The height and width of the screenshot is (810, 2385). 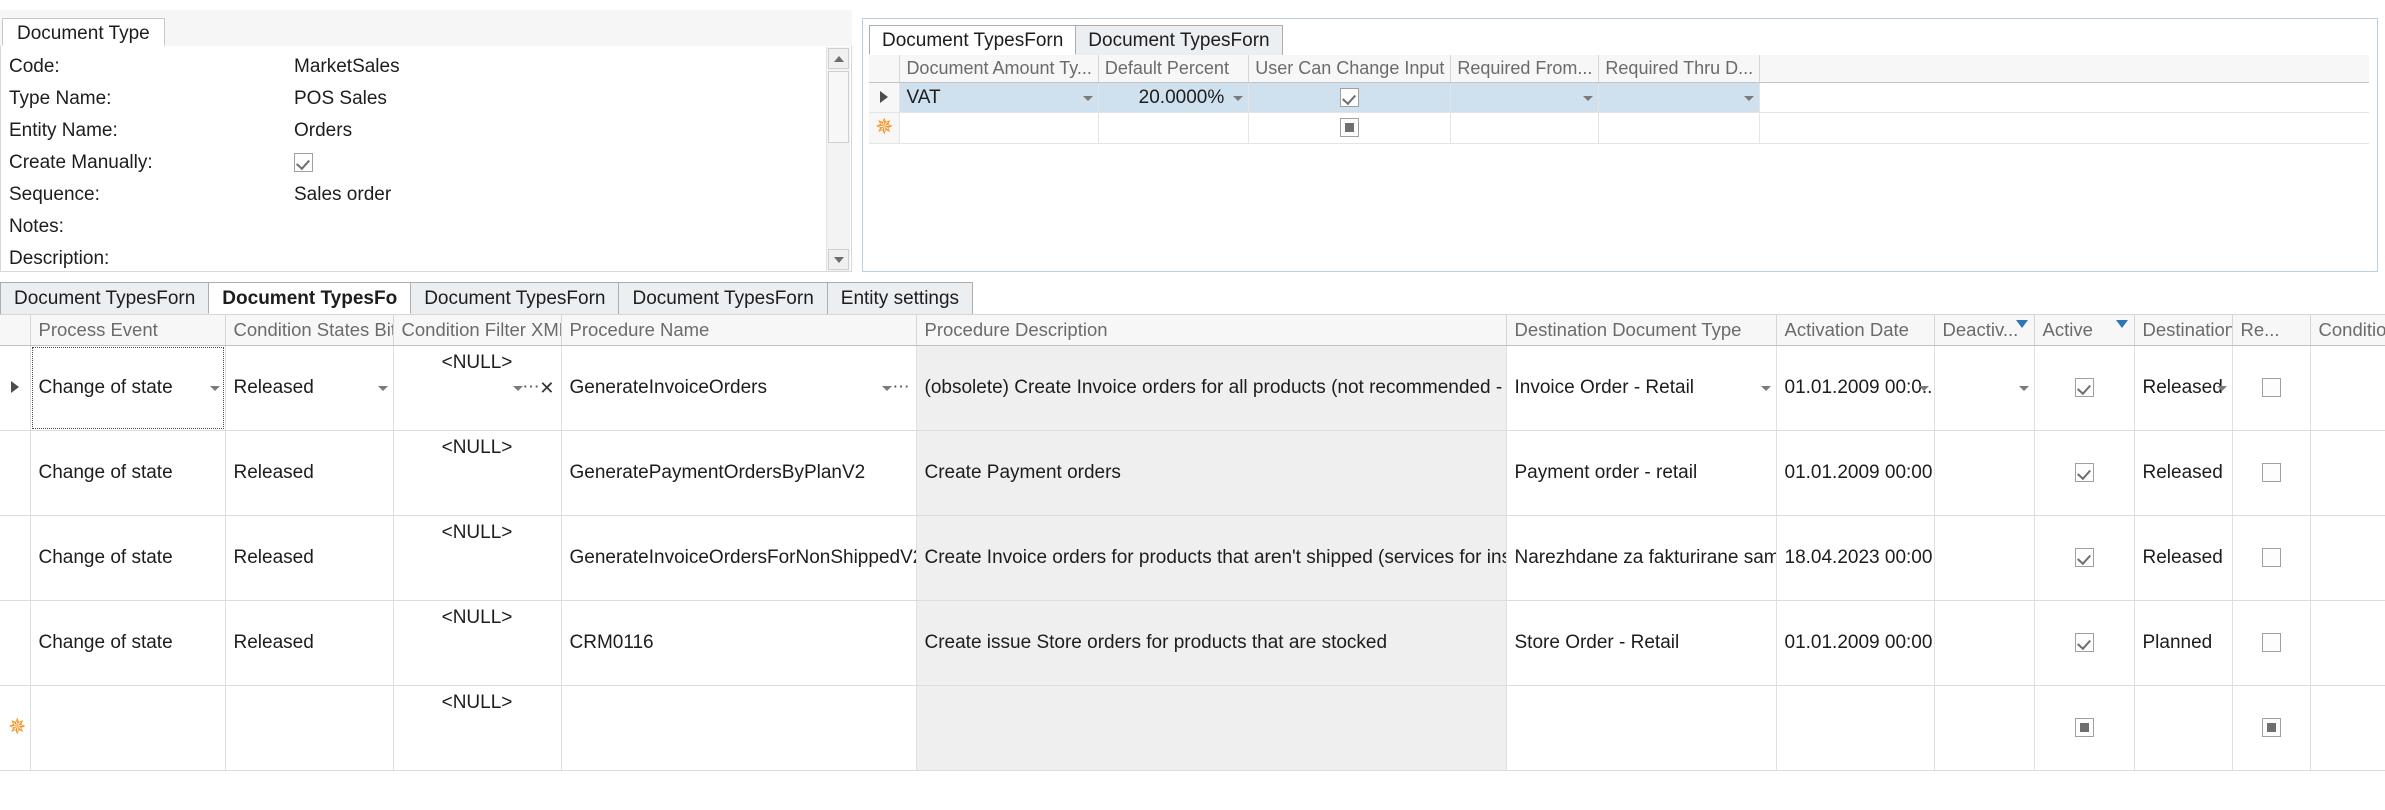 I want to click on scroll-down-button, so click(x=838, y=259).